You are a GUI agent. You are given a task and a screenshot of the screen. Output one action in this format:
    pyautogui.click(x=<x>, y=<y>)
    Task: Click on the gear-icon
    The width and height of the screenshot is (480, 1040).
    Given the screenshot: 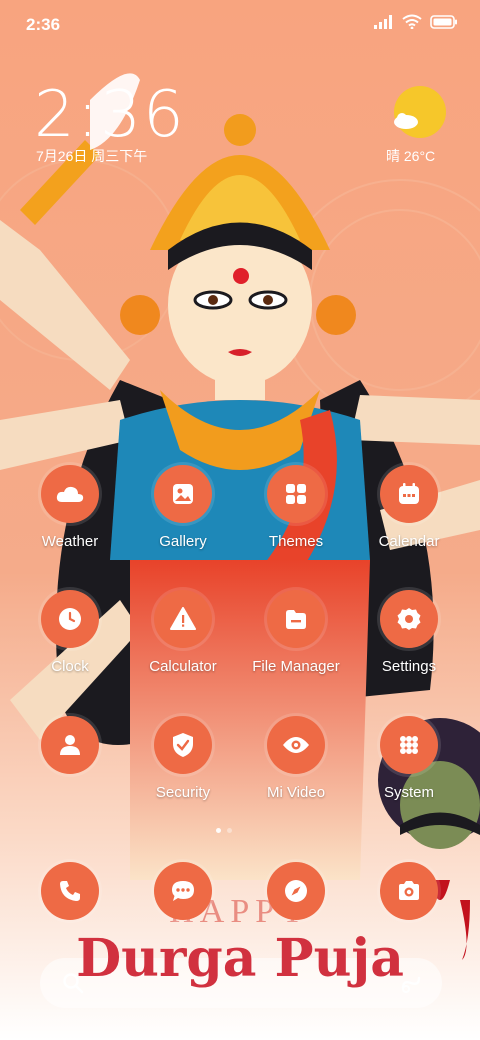 What is the action you would take?
    pyautogui.click(x=409, y=619)
    